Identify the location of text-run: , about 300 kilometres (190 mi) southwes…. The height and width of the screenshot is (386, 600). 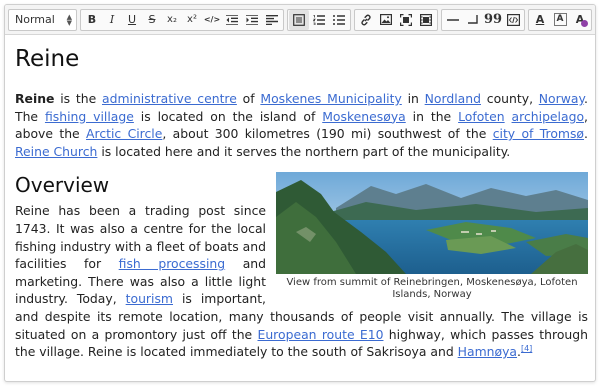
(327, 134).